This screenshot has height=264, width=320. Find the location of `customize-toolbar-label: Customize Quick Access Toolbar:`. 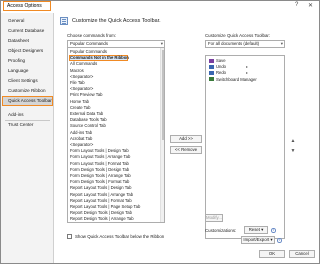

customize-toolbar-label: Customize Quick Access Toolbar: is located at coordinates (238, 35).